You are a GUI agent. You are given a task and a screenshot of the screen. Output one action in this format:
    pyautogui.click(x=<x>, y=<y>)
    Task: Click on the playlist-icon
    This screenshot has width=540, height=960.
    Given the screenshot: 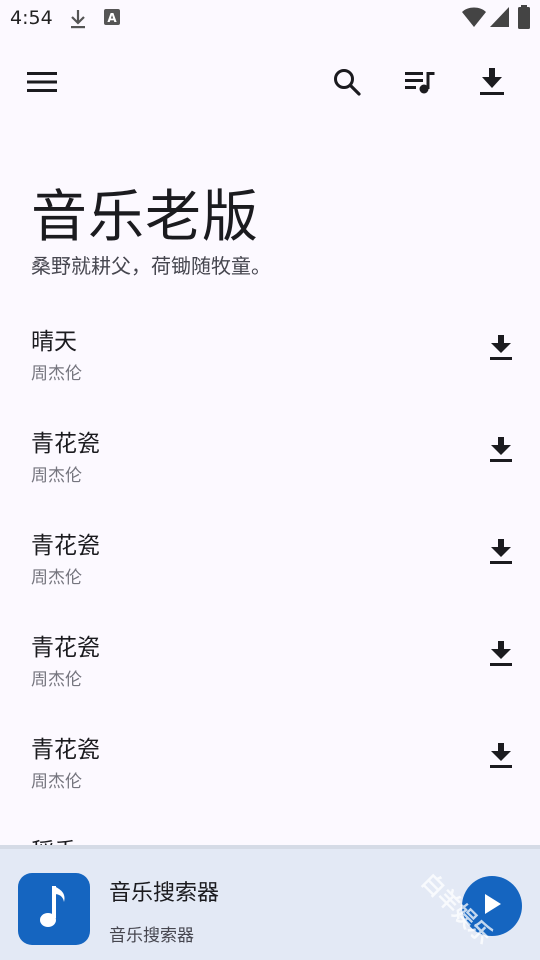 What is the action you would take?
    pyautogui.click(x=420, y=84)
    